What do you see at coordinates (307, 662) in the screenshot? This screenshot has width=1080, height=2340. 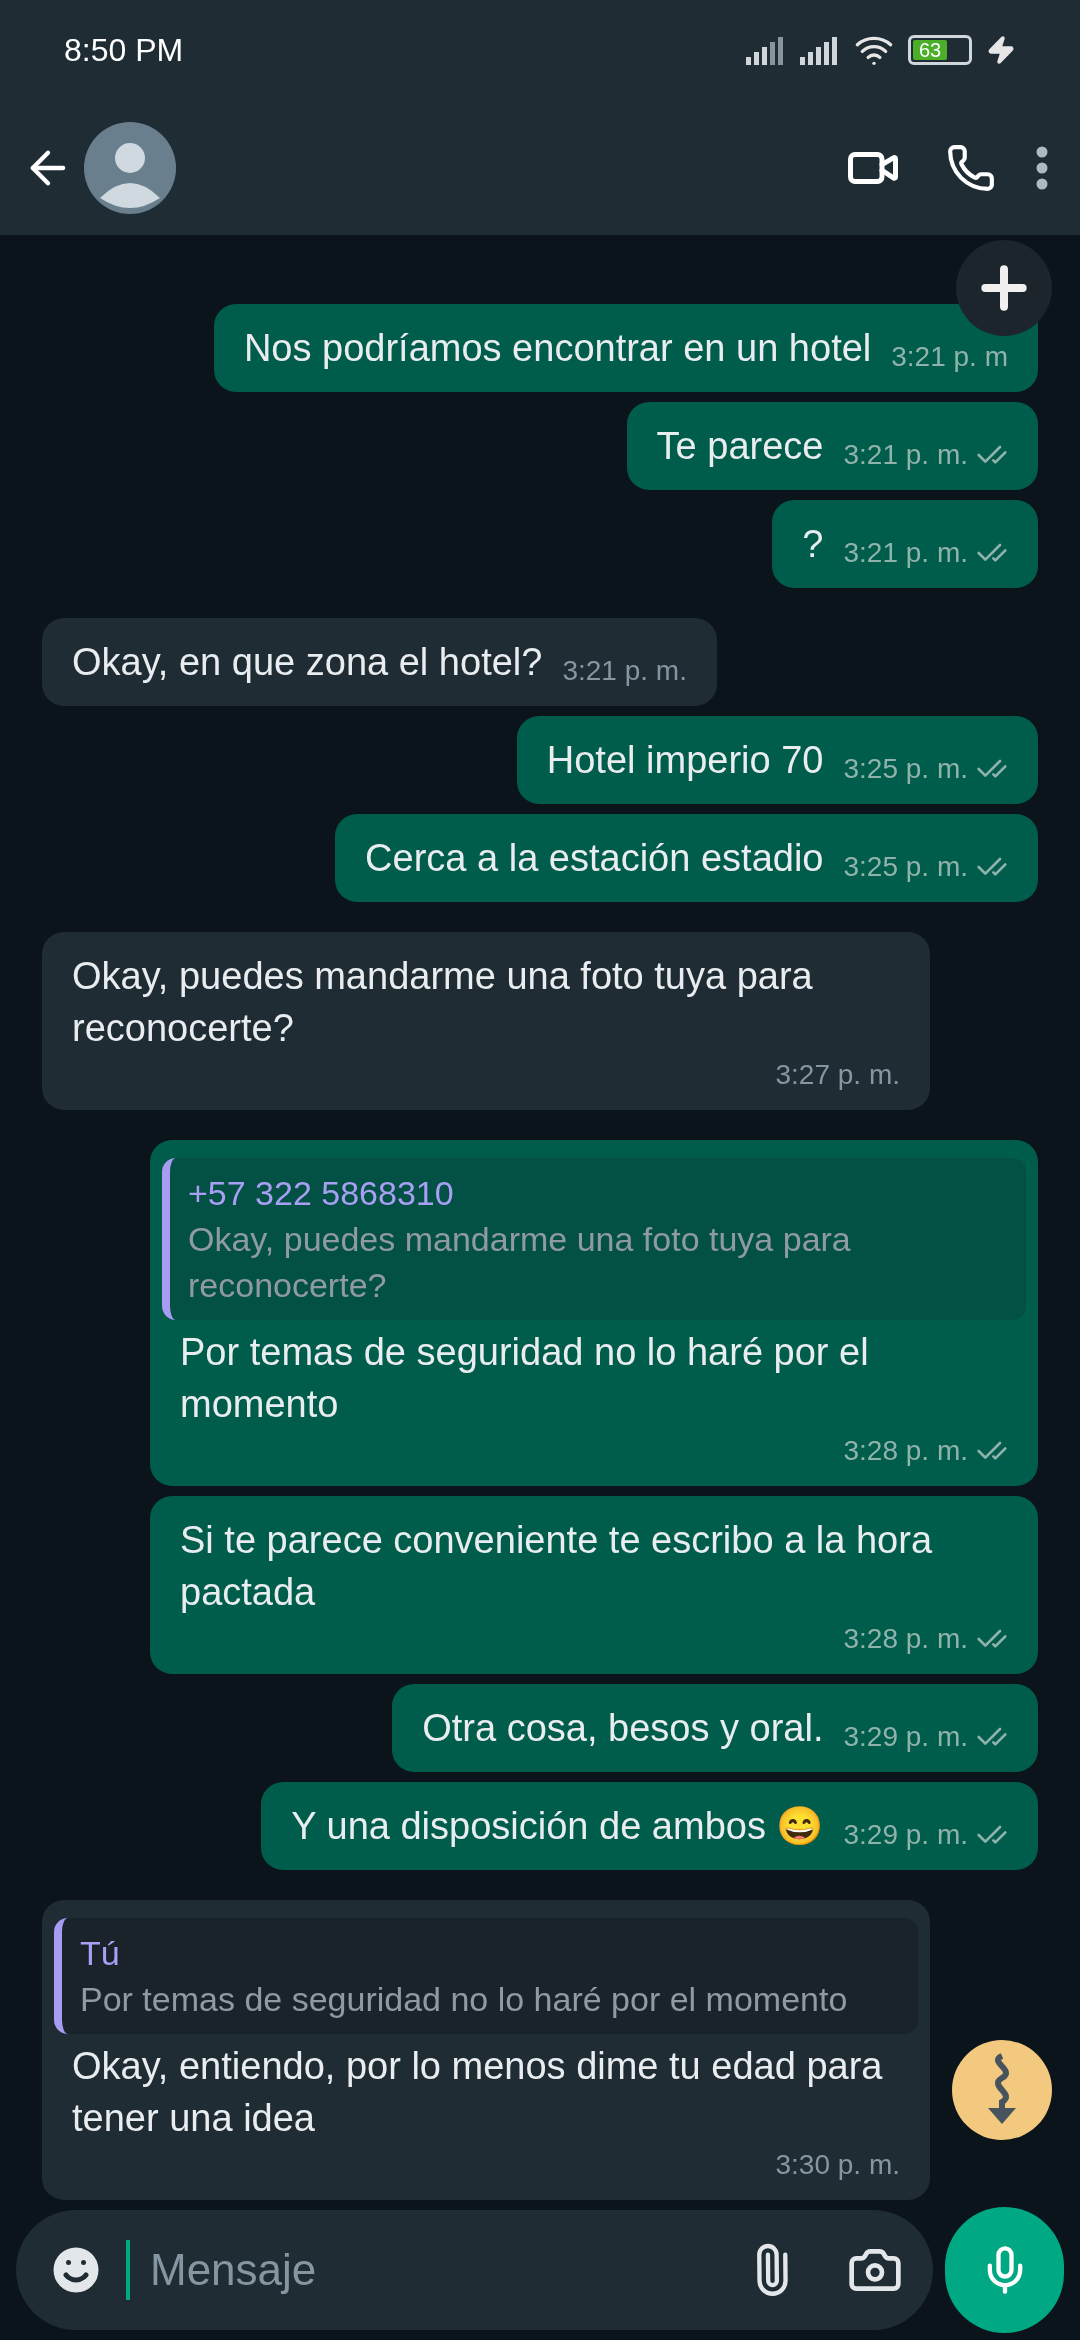 I see `message-text: Okay, en que zona el hotel?` at bounding box center [307, 662].